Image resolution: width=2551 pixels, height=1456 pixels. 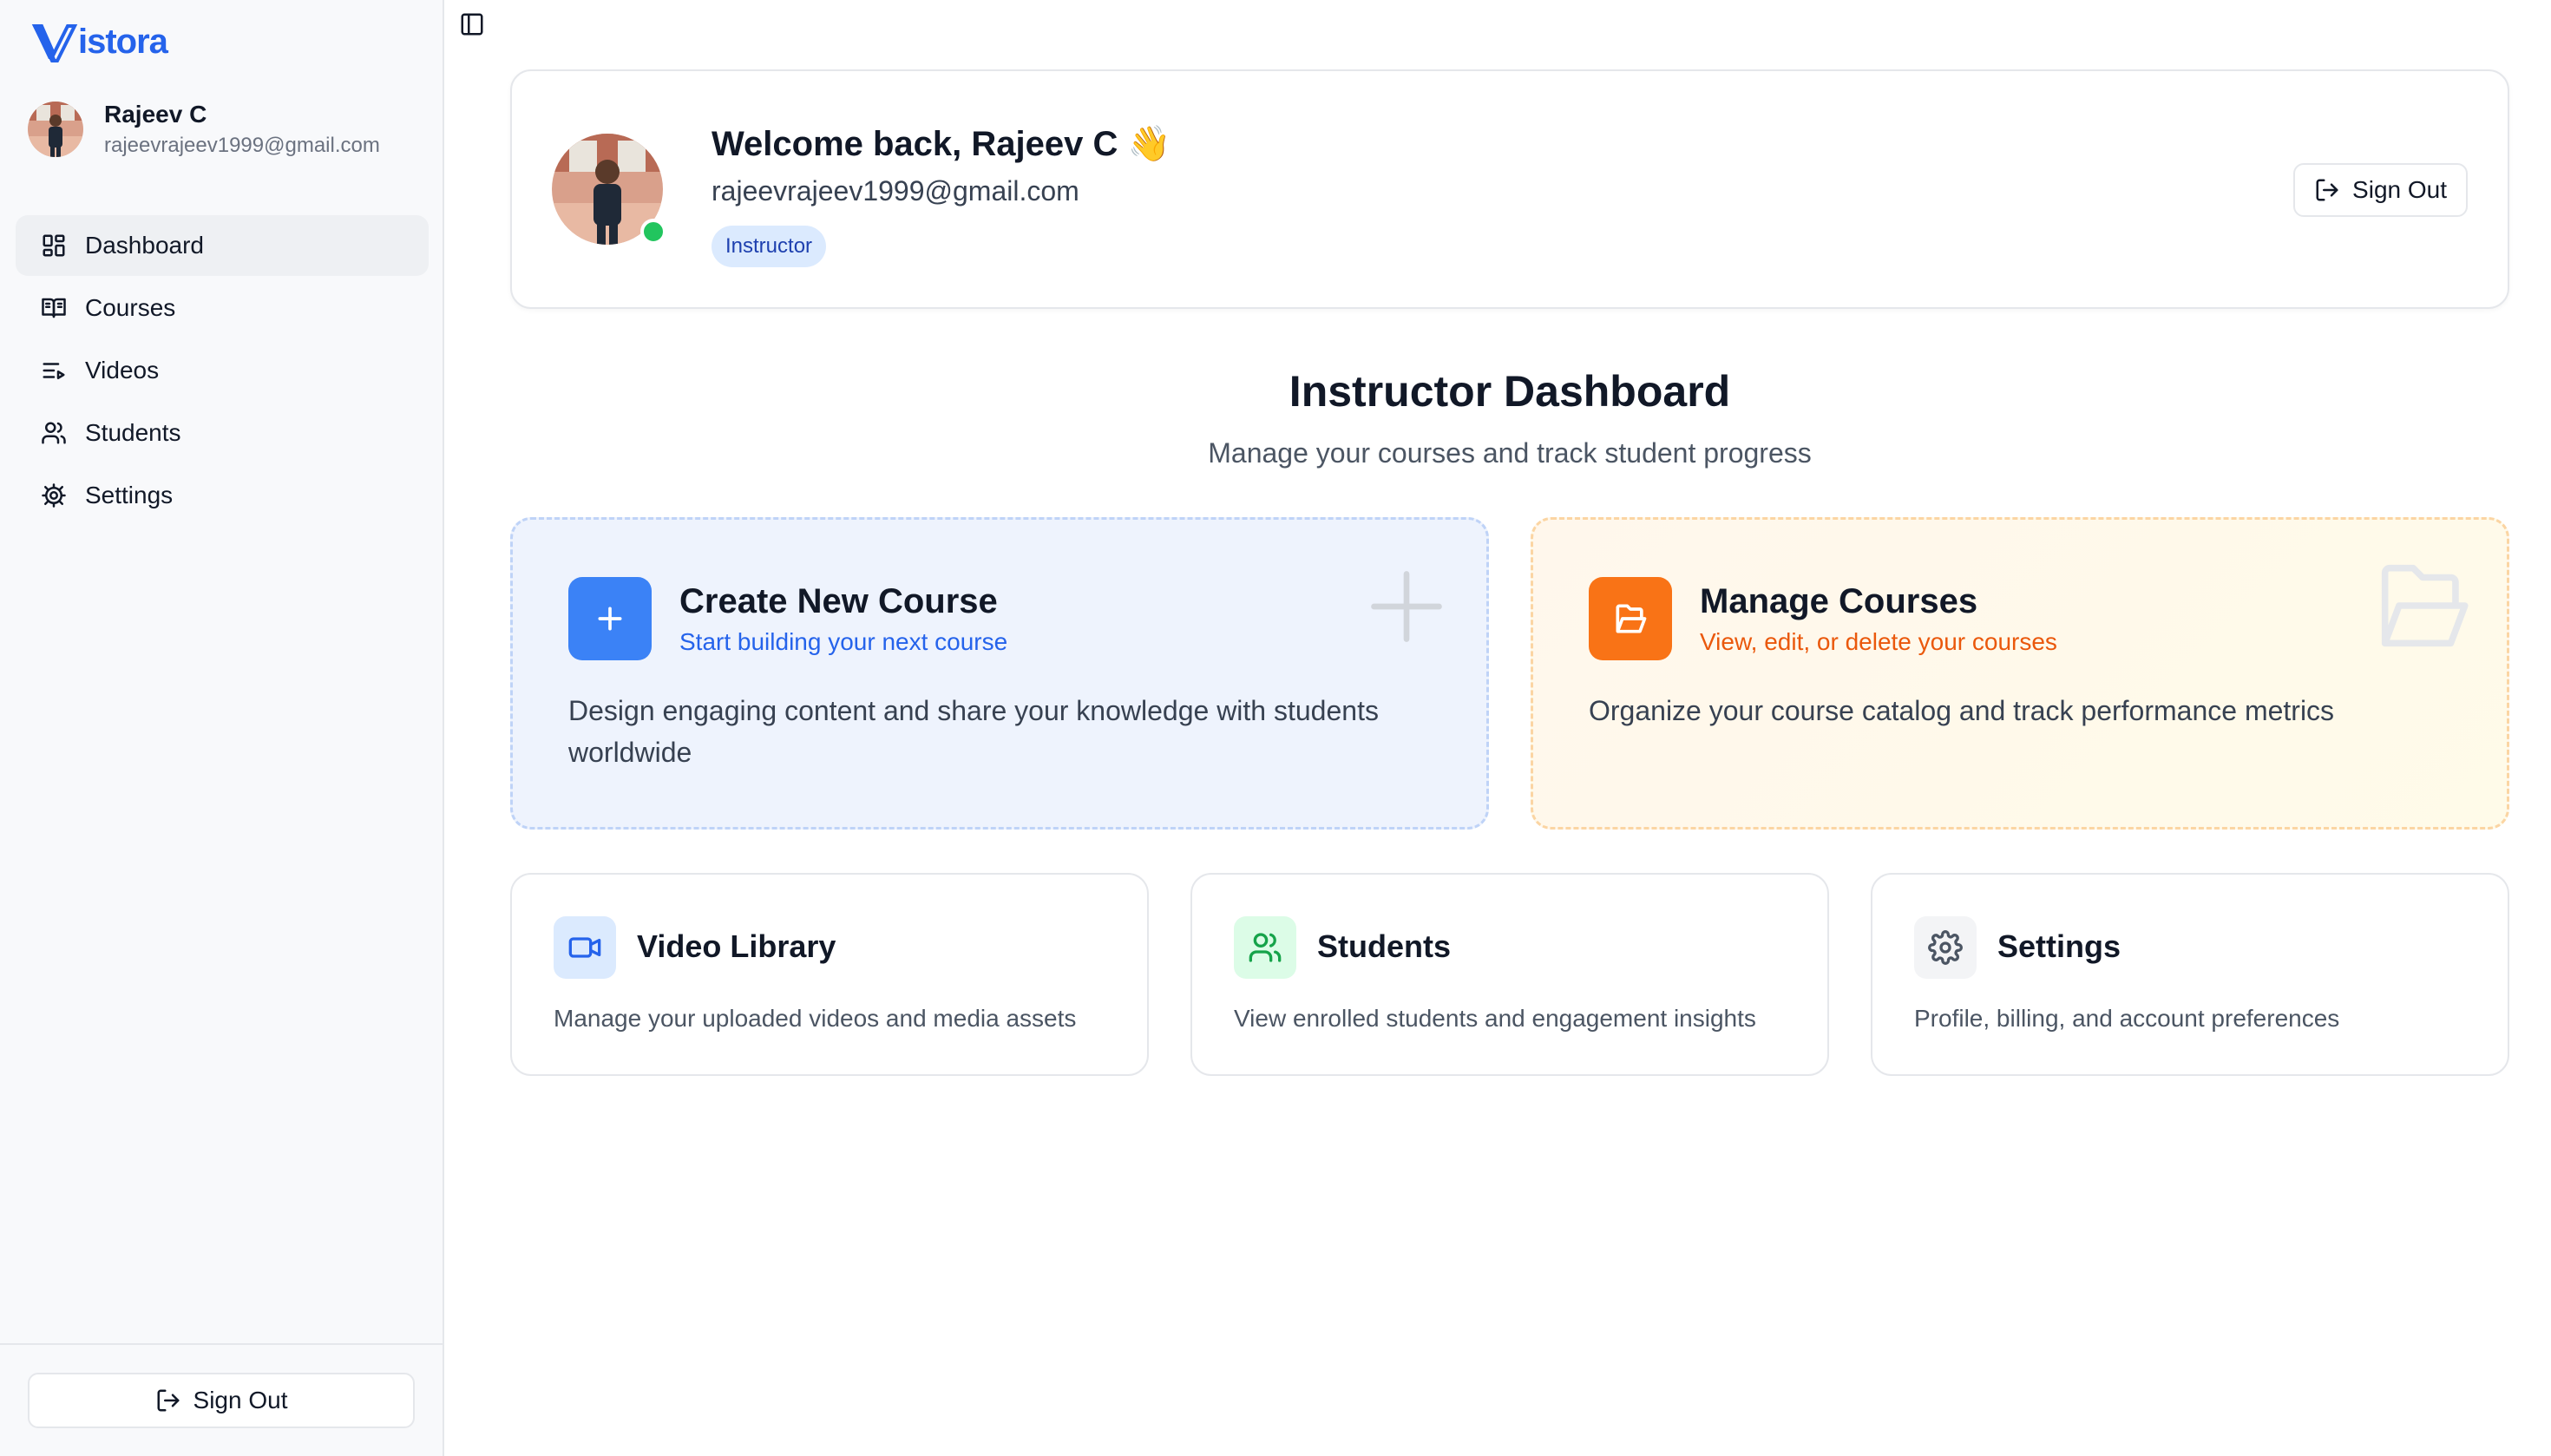 What do you see at coordinates (129, 495) in the screenshot?
I see `sidebar-item-label: Settings` at bounding box center [129, 495].